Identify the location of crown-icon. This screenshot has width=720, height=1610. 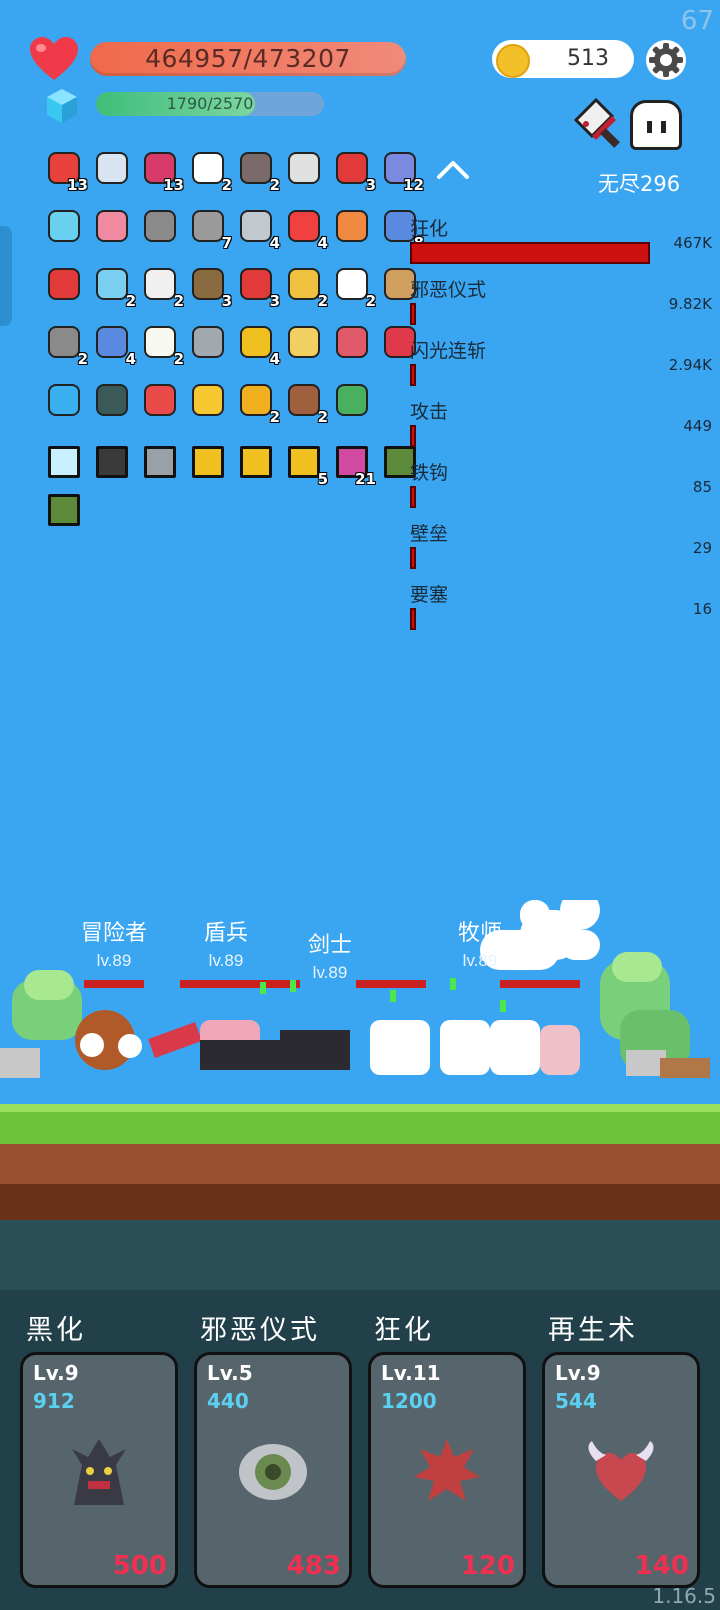
(352, 226).